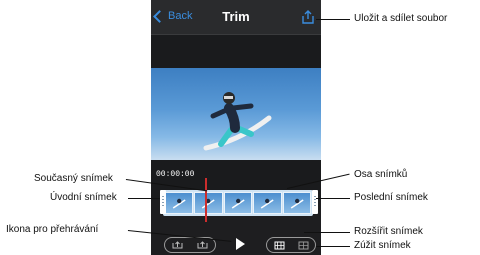 The image size is (480, 255). What do you see at coordinates (163, 202) in the screenshot?
I see `first-frame-handle` at bounding box center [163, 202].